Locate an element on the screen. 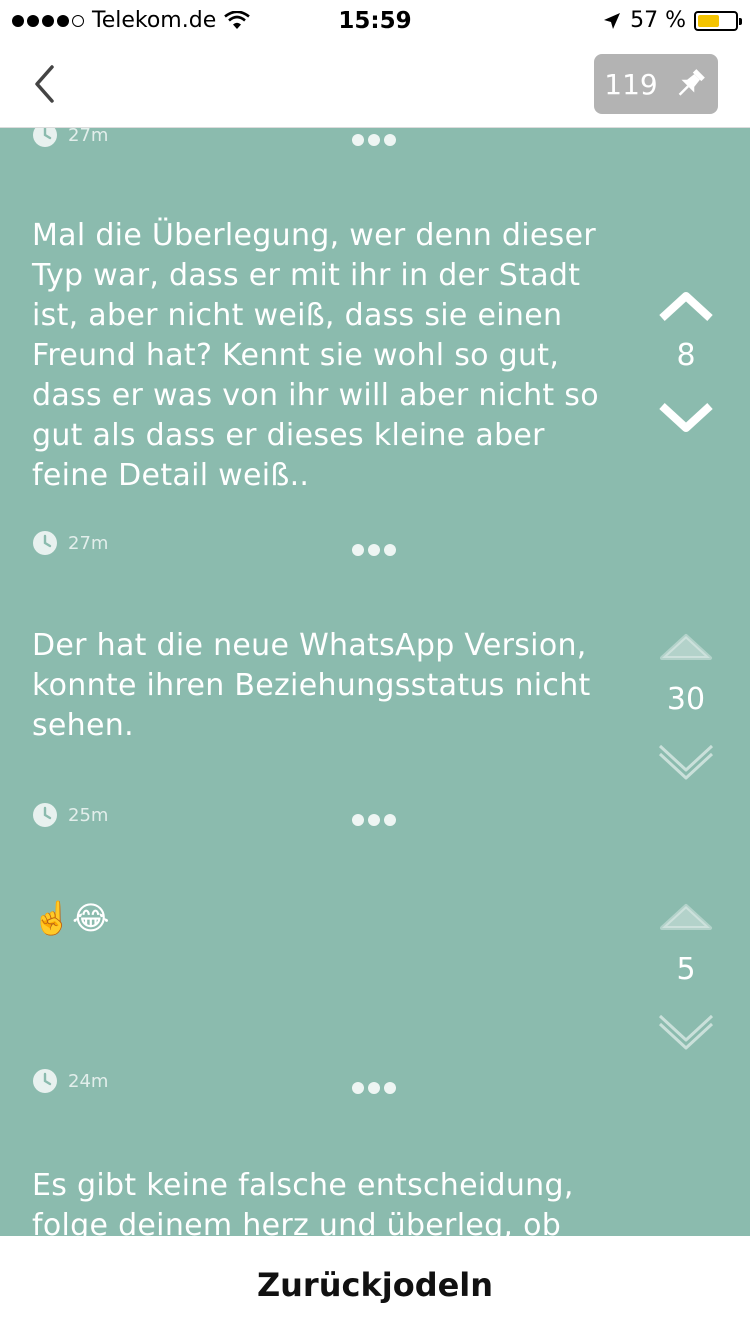 This screenshot has width=750, height=1334. post-text: ☝️😂 is located at coordinates (71, 918).